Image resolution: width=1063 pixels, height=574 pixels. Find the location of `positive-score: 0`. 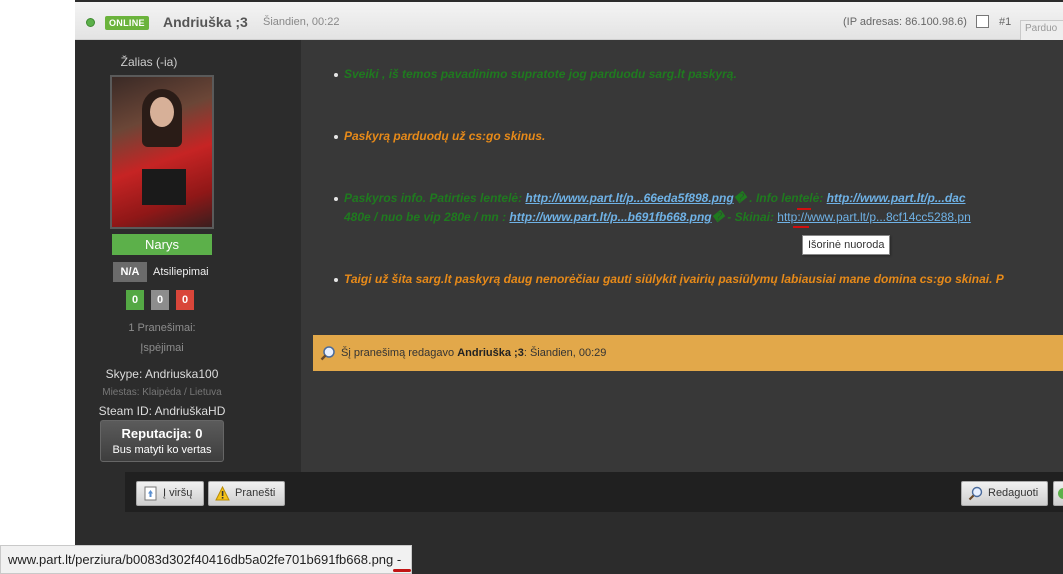

positive-score: 0 is located at coordinates (135, 300).